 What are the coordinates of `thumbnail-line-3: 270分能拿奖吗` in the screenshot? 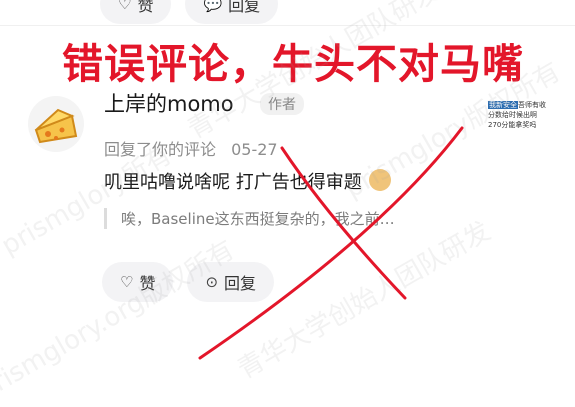 It's located at (512, 125).